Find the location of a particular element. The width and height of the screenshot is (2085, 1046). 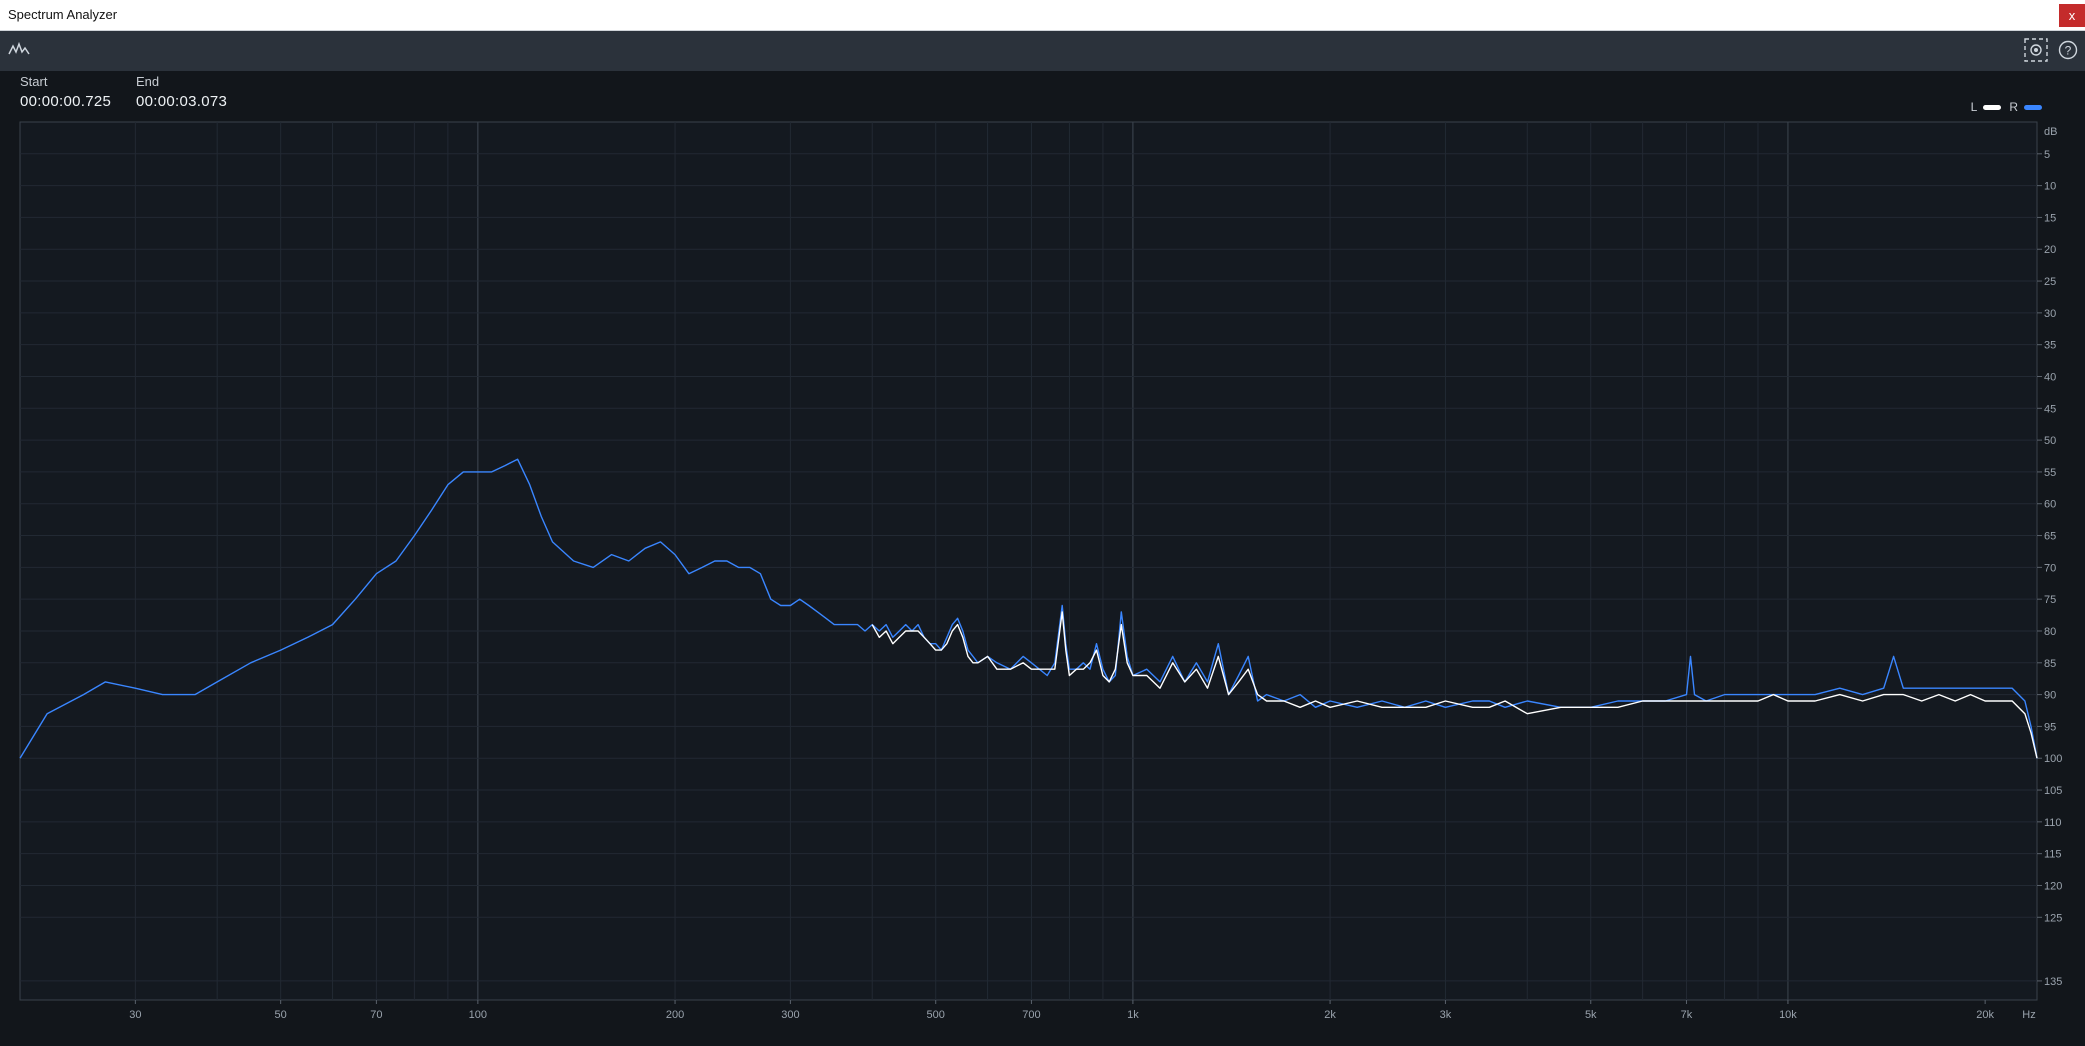

y-tick-label: 75 is located at coordinates (2050, 600).